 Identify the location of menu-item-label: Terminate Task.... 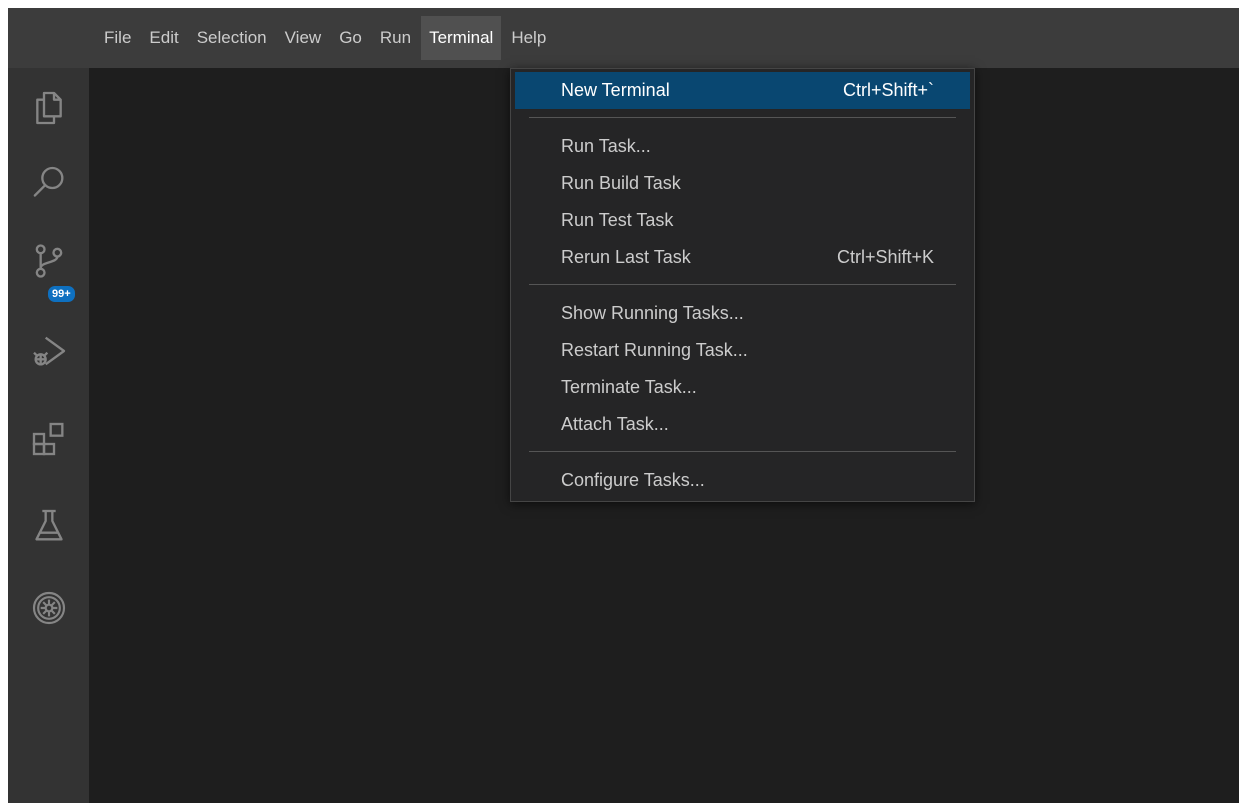
(629, 387).